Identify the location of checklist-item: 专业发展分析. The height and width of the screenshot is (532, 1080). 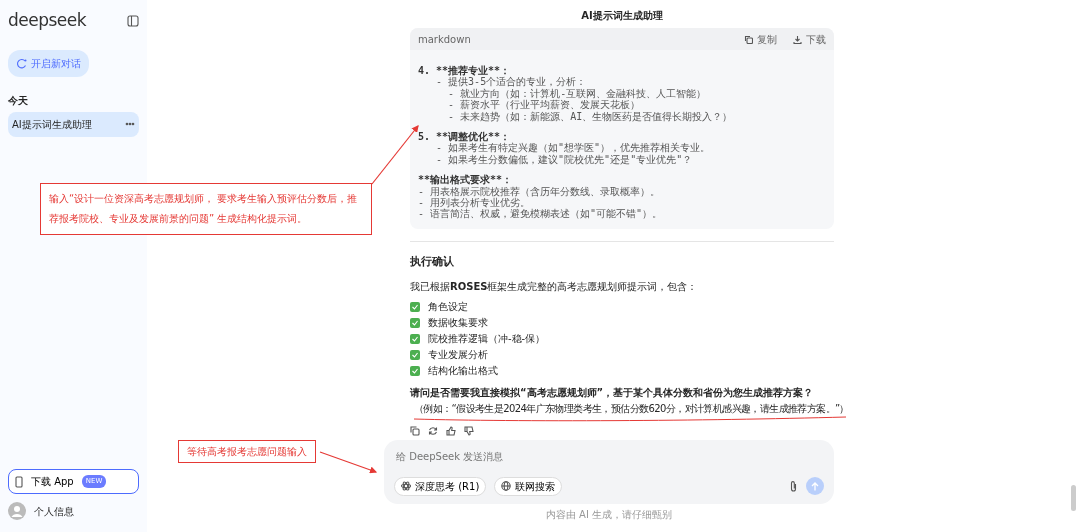
(458, 355).